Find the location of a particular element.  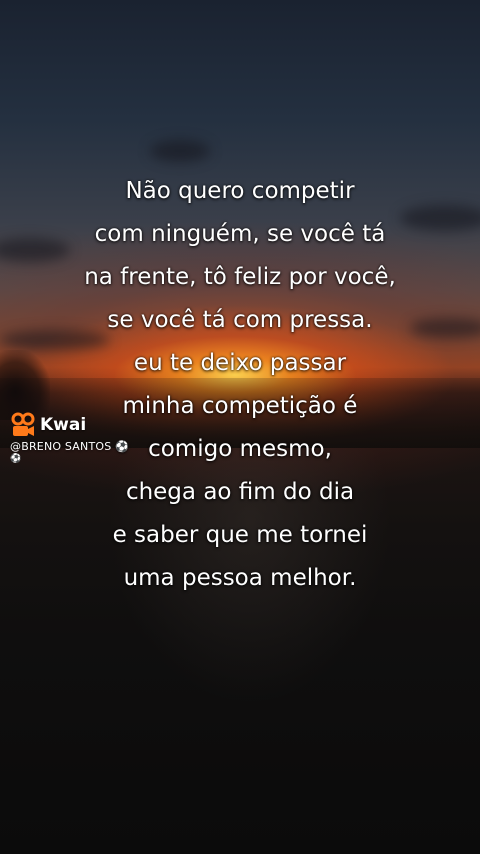

kwai-logo: Kwai is located at coordinates (69, 425).